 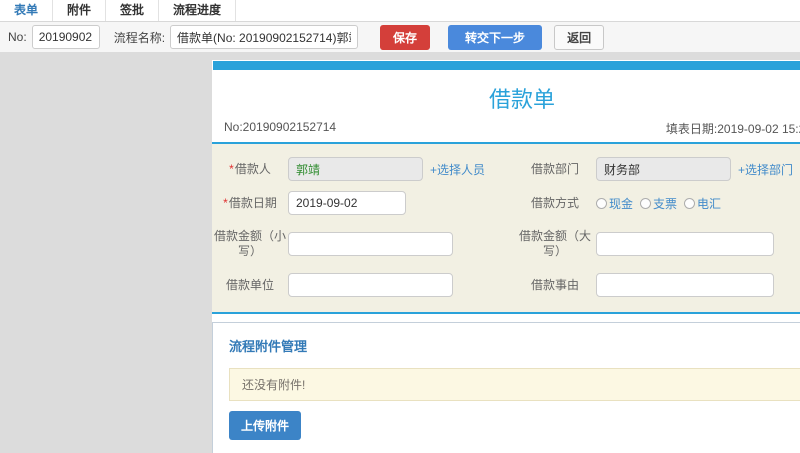 I want to click on amount-upper-label: 借款金额（大写）, so click(x=554, y=243).